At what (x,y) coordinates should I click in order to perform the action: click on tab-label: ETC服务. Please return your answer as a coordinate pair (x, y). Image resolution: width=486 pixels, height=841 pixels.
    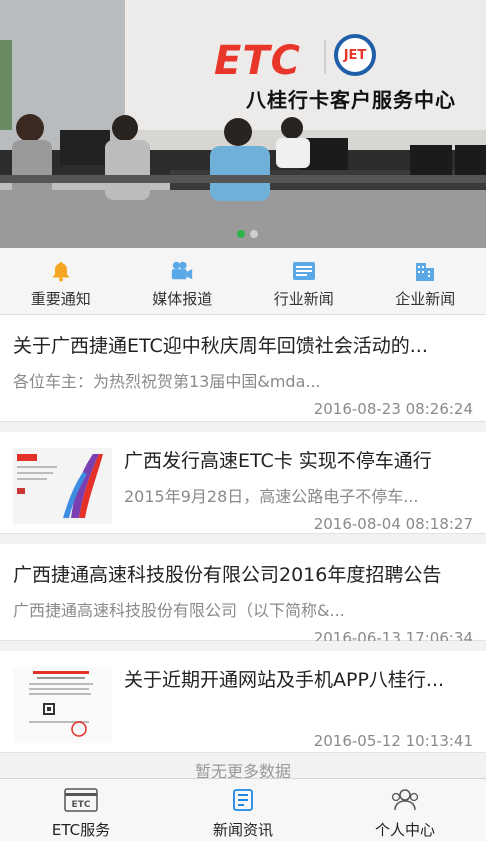
    Looking at the image, I should click on (81, 829).